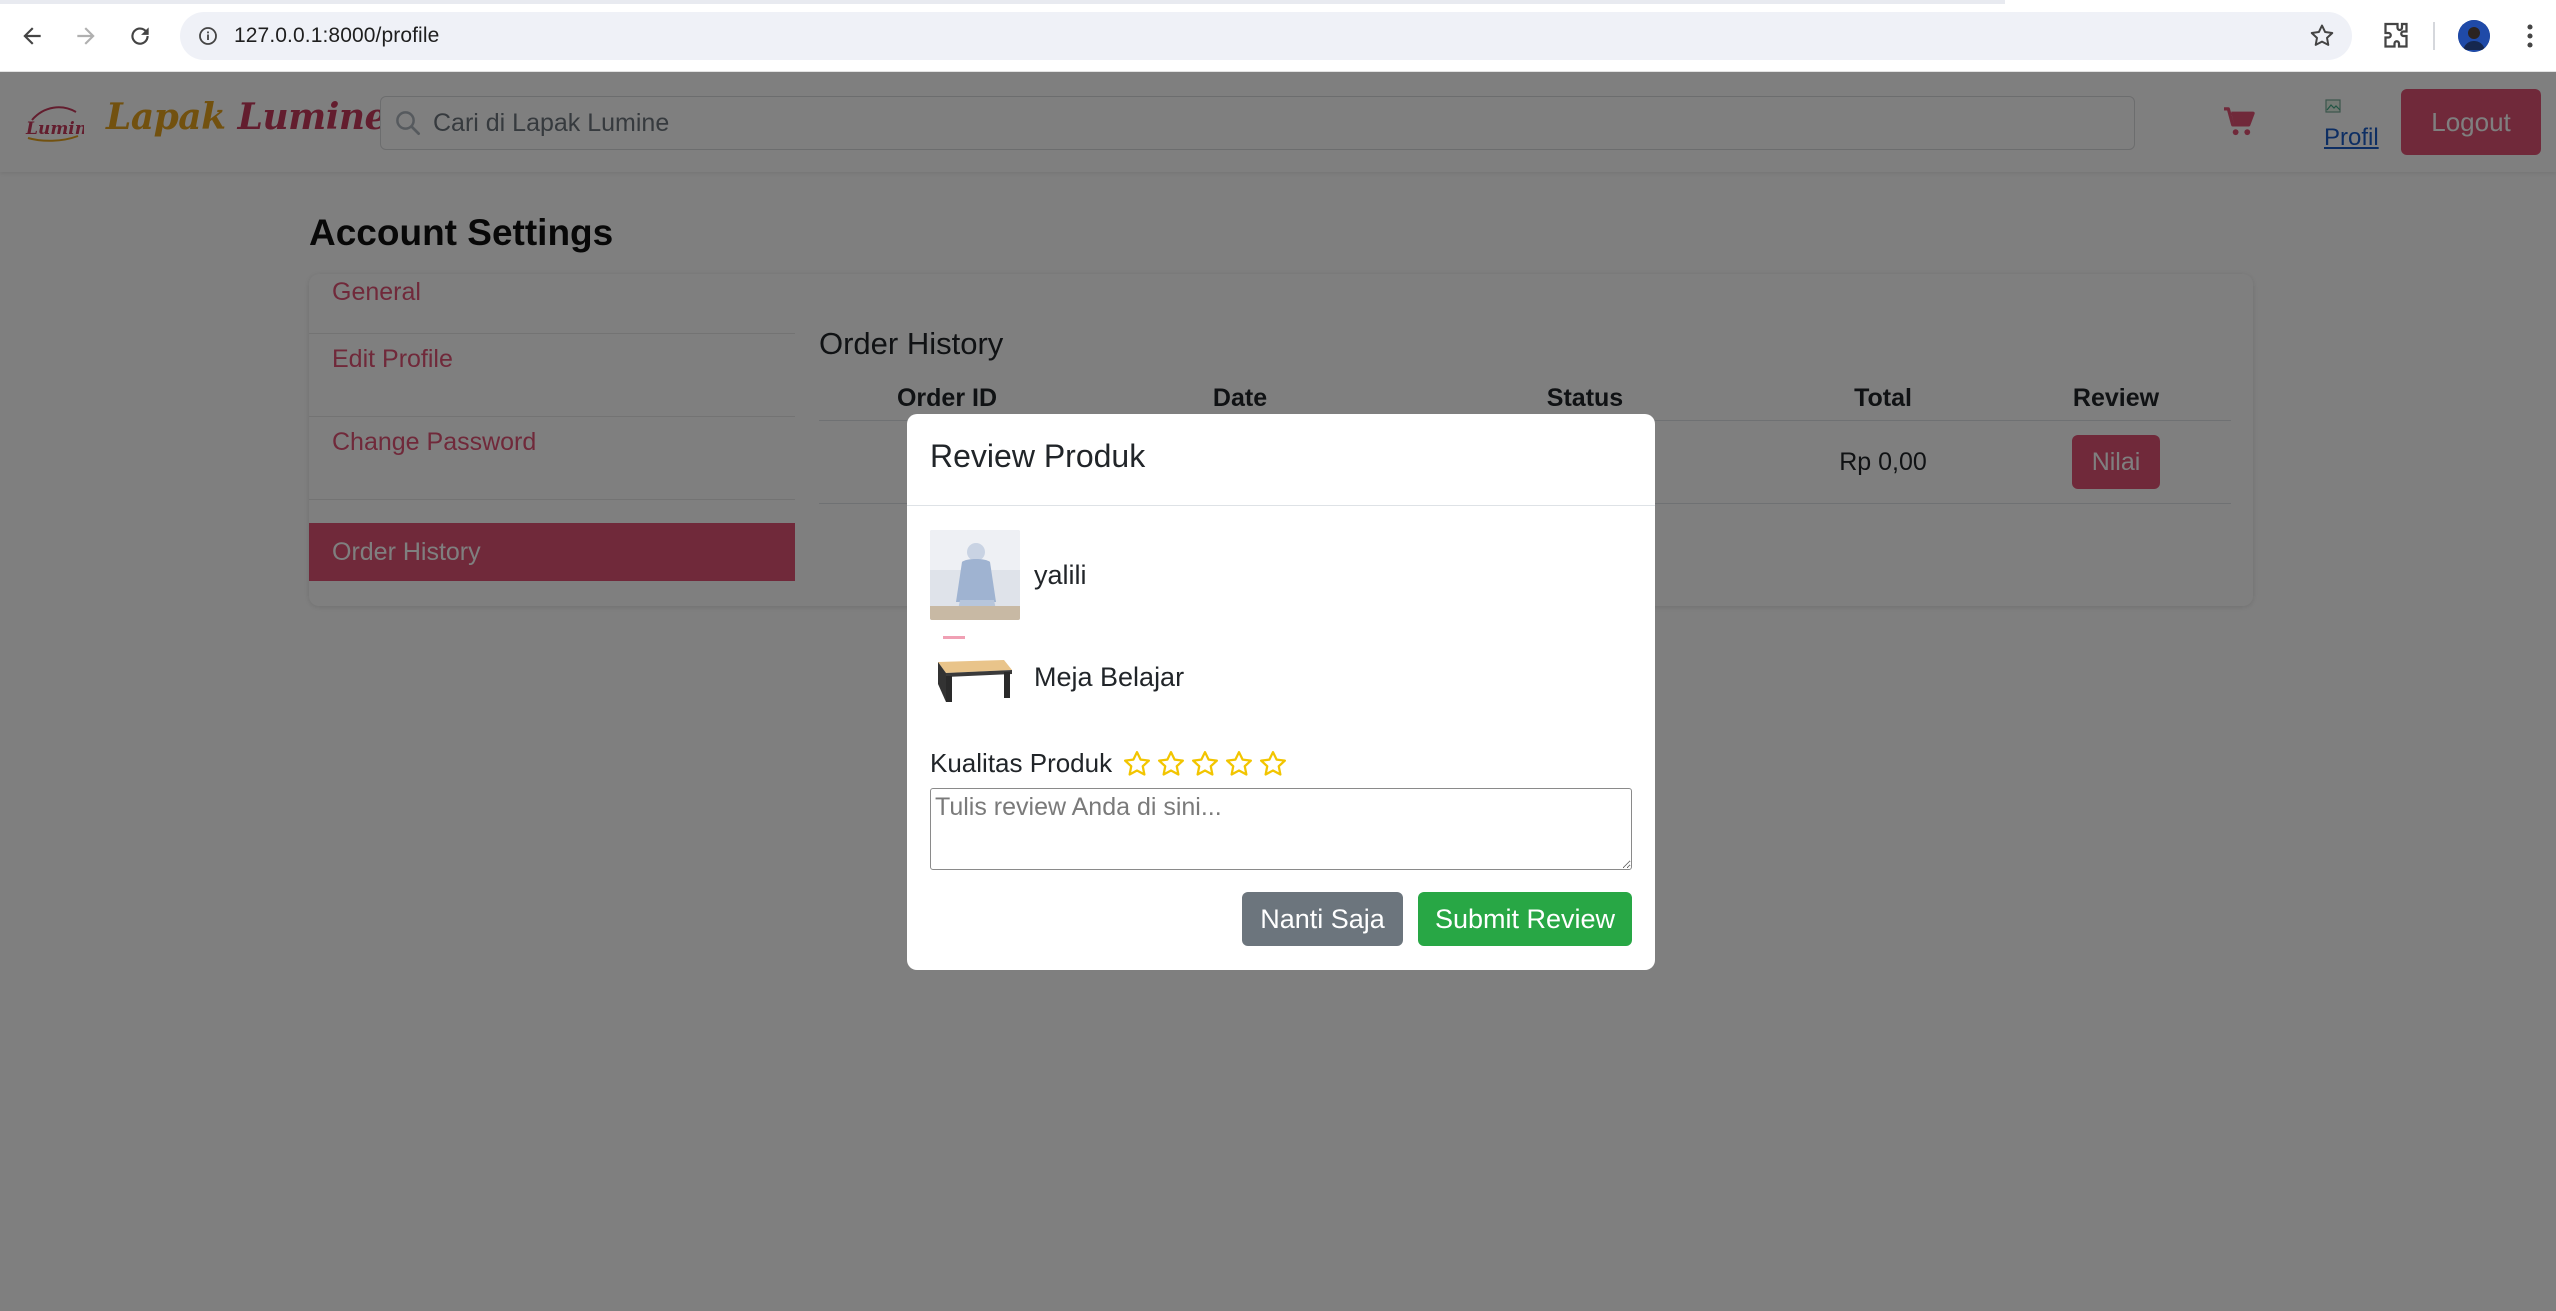 The width and height of the screenshot is (2556, 1311). What do you see at coordinates (1239, 764) in the screenshot?
I see `rating-star-4-icon` at bounding box center [1239, 764].